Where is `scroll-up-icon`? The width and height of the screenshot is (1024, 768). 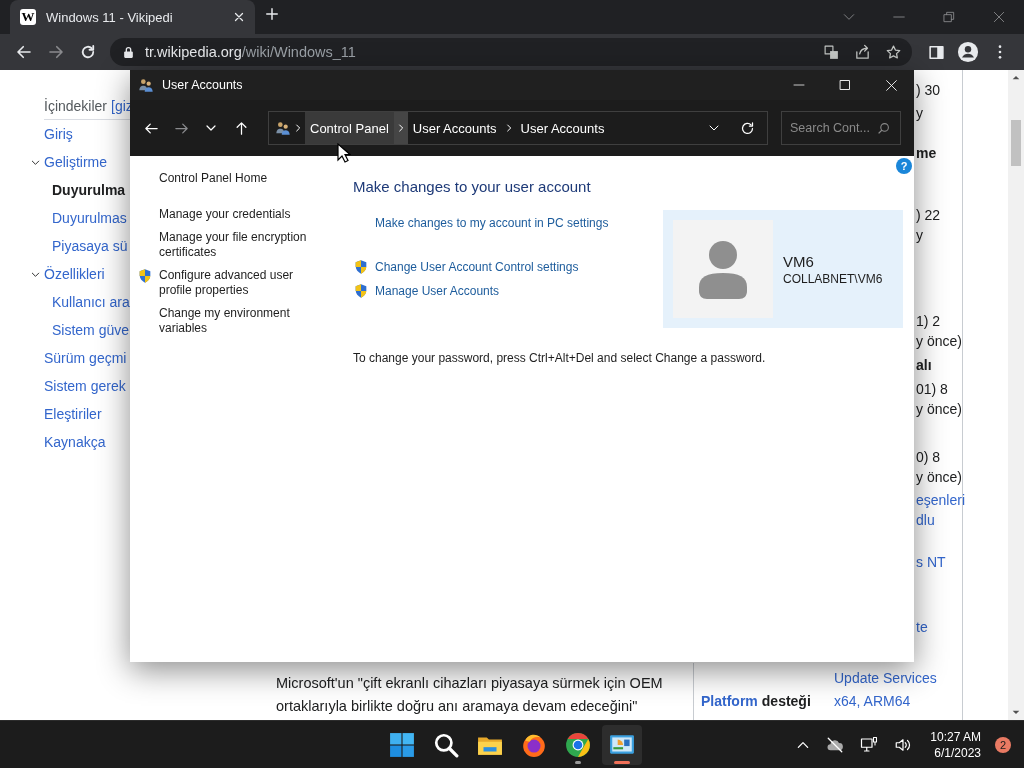
scroll-up-icon is located at coordinates (1016, 78).